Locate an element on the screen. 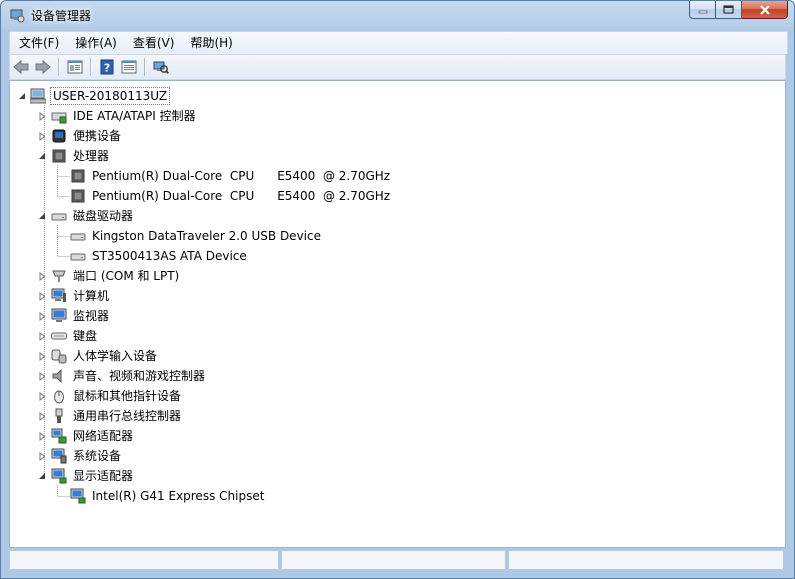 The width and height of the screenshot is (795, 579). category-label: 端口 (COM 和 LPT) is located at coordinates (126, 276).